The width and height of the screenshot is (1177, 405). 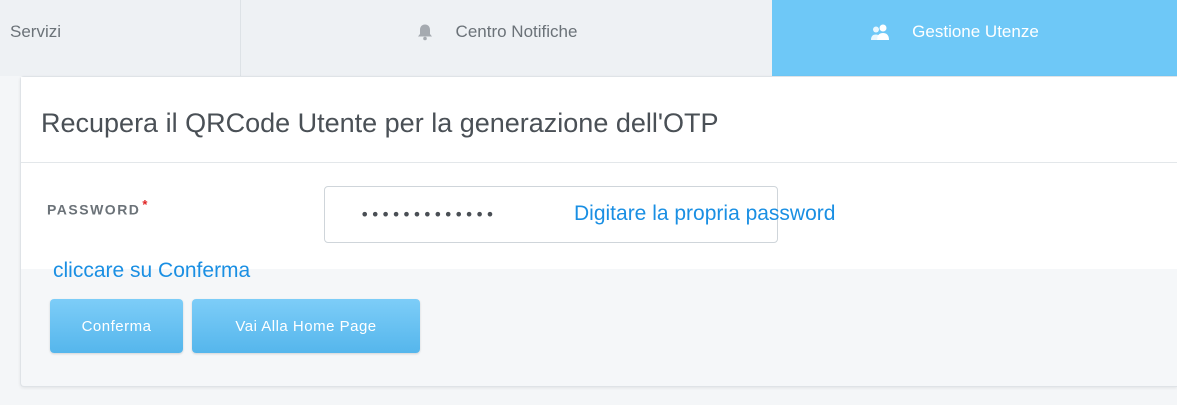 I want to click on required-mark: *, so click(x=145, y=204).